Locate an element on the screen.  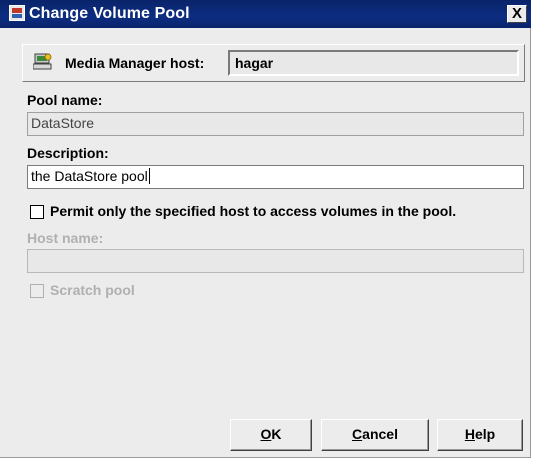
close-button: X is located at coordinates (517, 14).